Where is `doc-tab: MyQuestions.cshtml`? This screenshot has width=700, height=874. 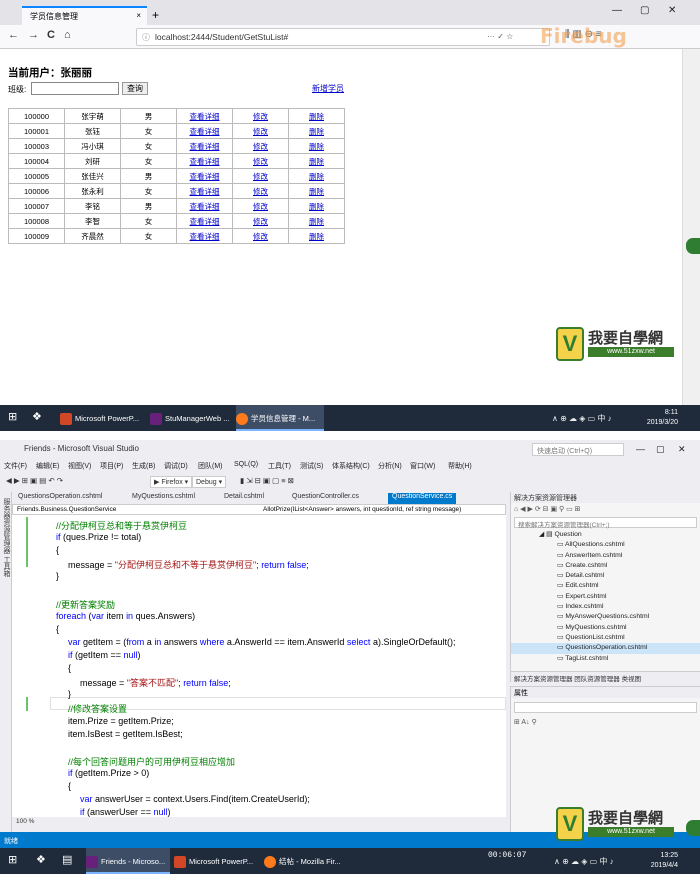
doc-tab: MyQuestions.cshtml is located at coordinates (163, 496).